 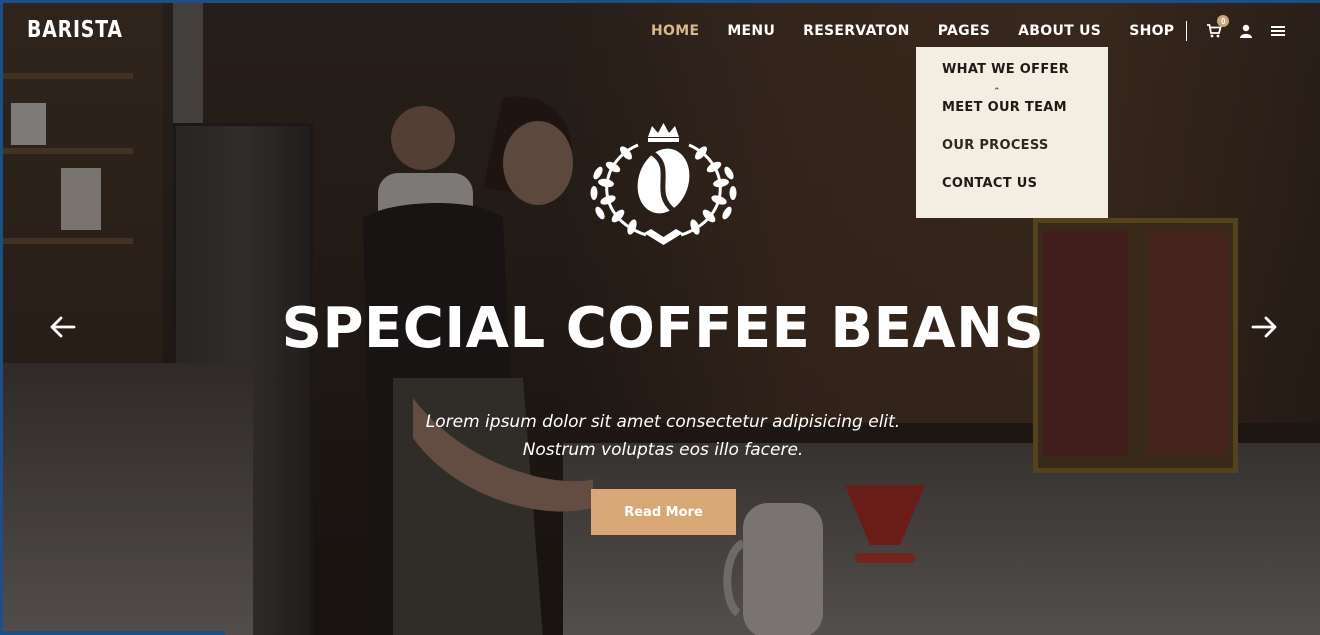 I want to click on nav-item-menu: MENU, so click(x=751, y=31).